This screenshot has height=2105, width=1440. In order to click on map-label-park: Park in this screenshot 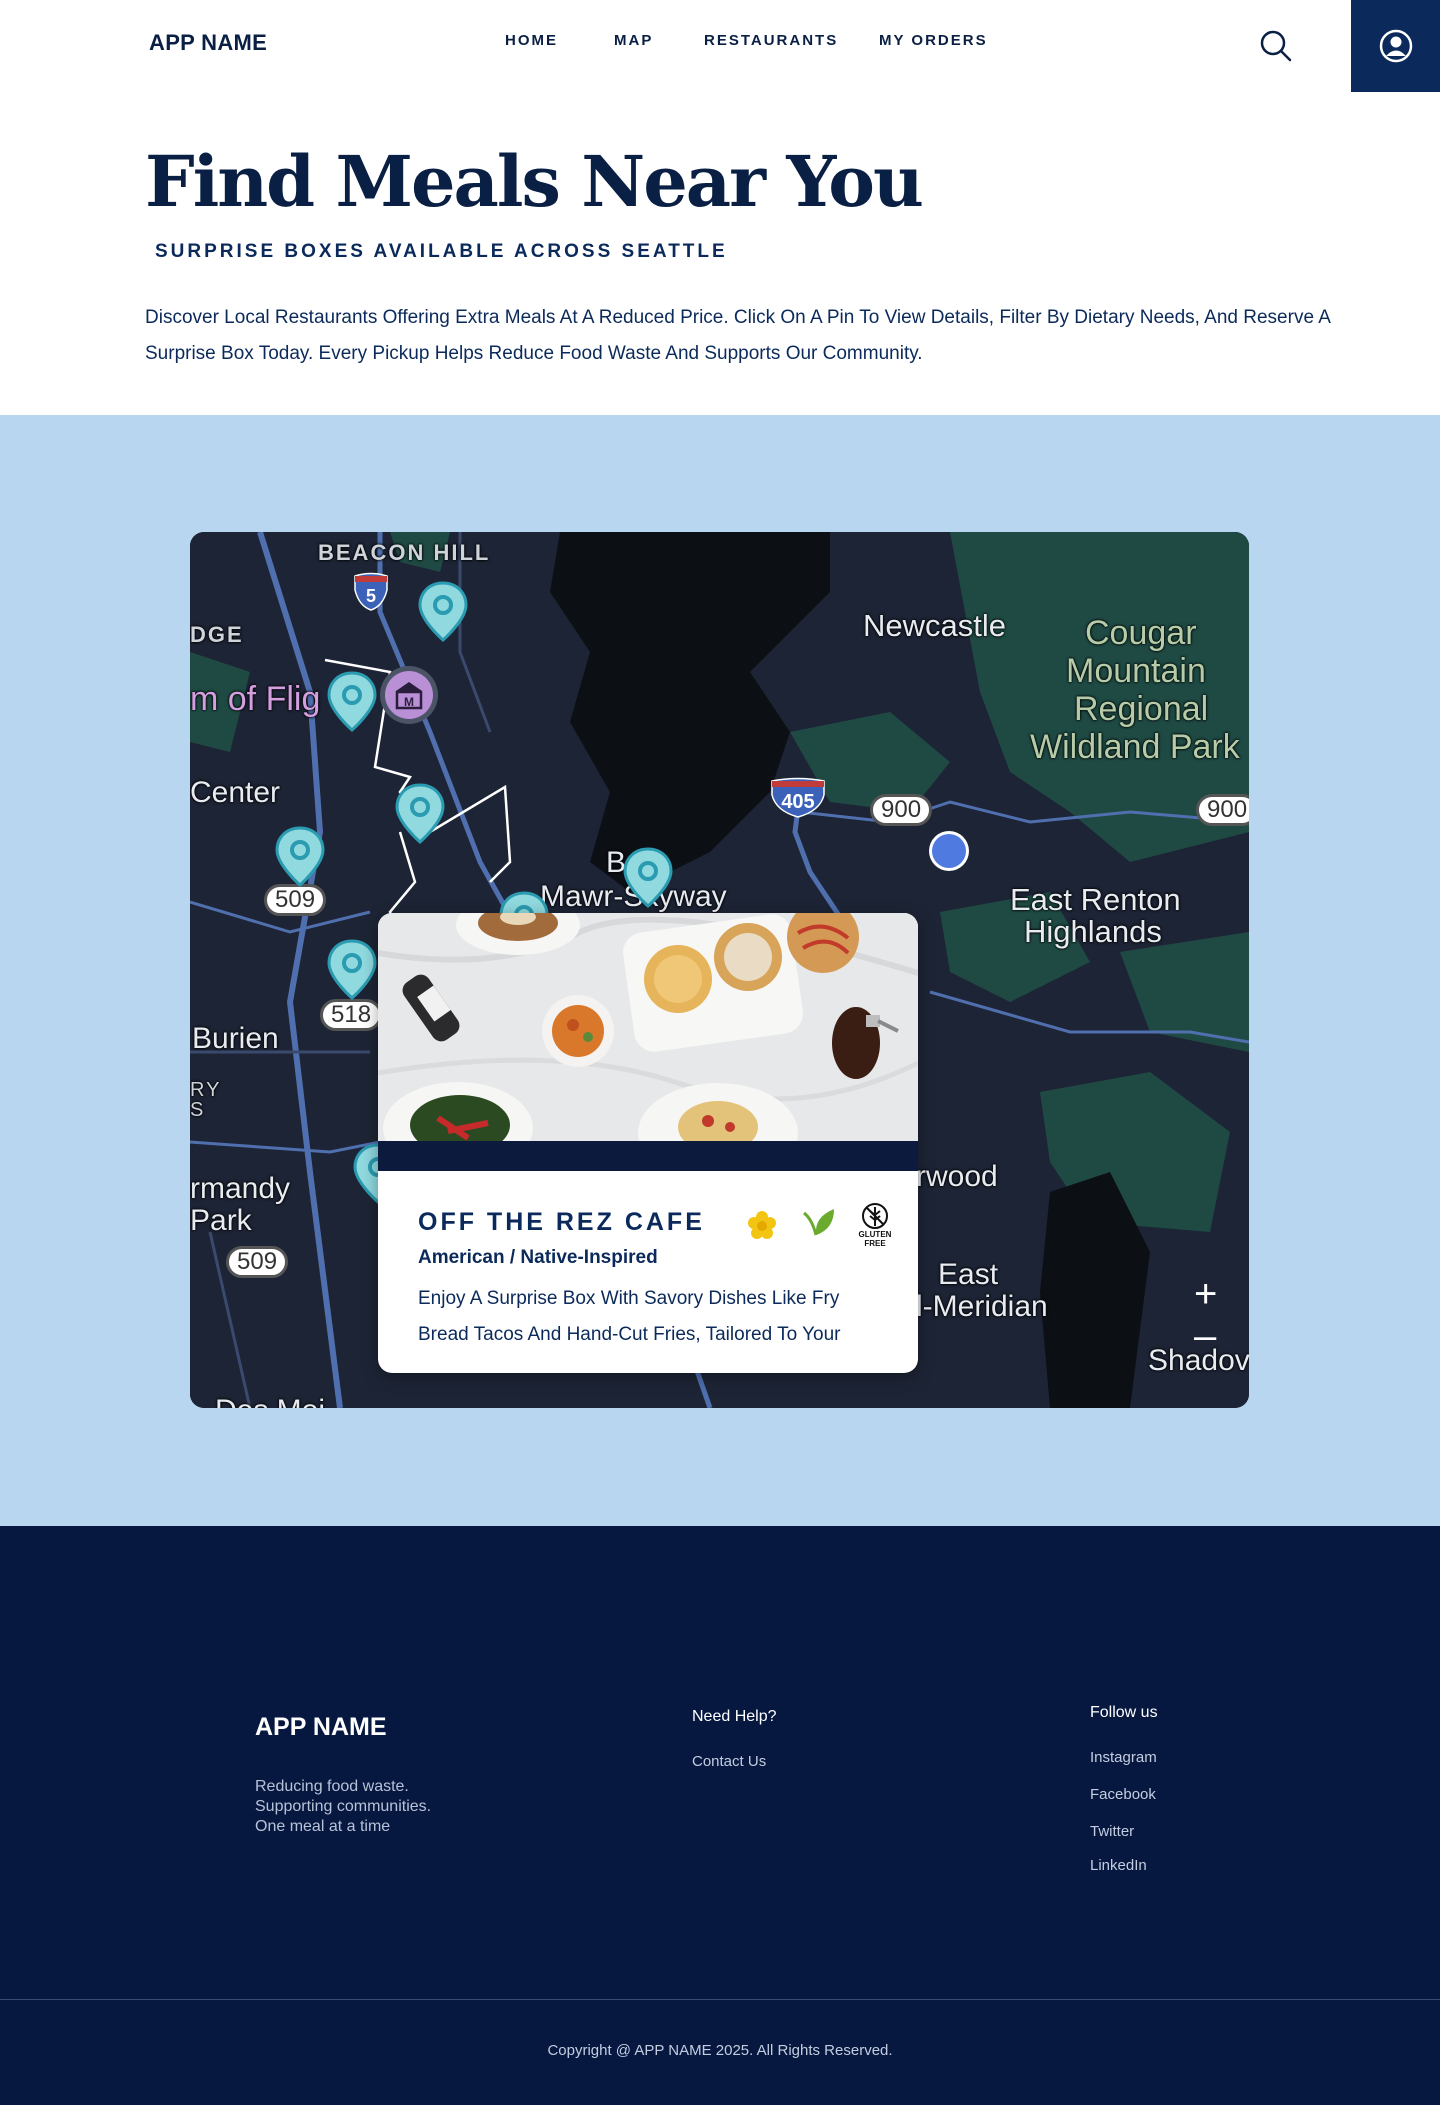, I will do `click(221, 1220)`.